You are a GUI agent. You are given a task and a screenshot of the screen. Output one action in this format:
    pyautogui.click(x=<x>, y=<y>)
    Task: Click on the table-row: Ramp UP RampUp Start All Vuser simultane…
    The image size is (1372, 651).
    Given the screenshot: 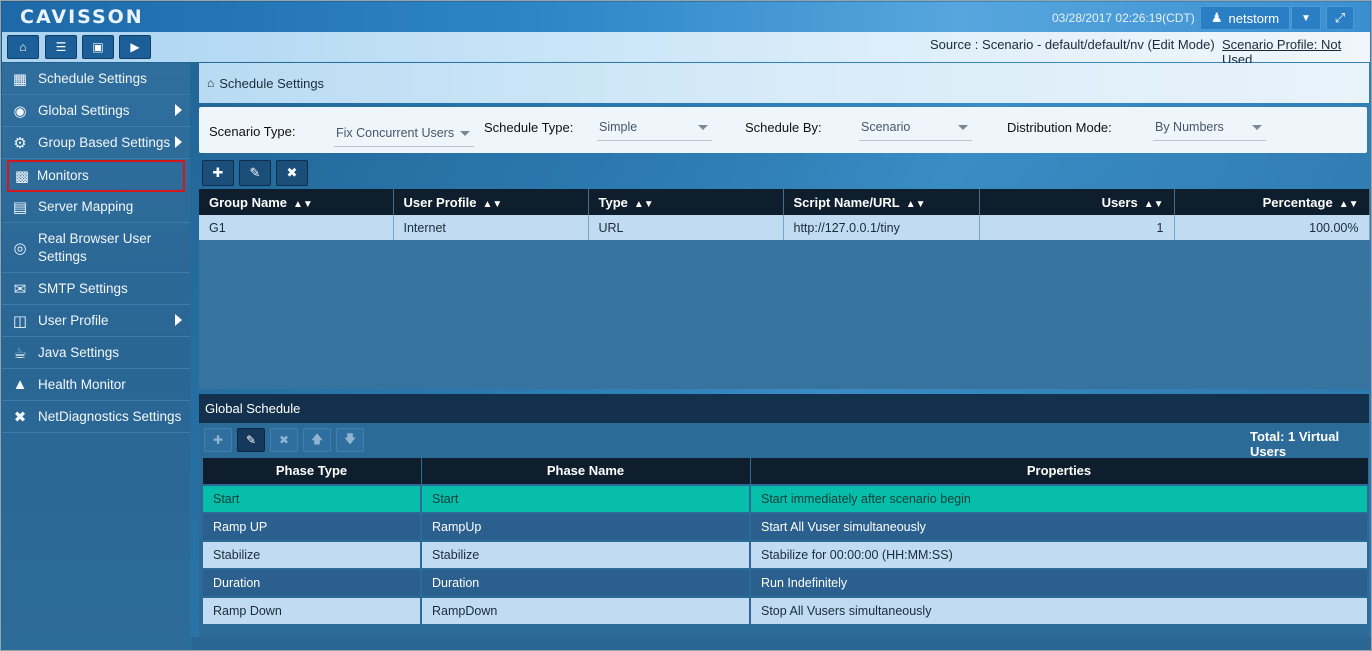 What is the action you would take?
    pyautogui.click(x=785, y=526)
    